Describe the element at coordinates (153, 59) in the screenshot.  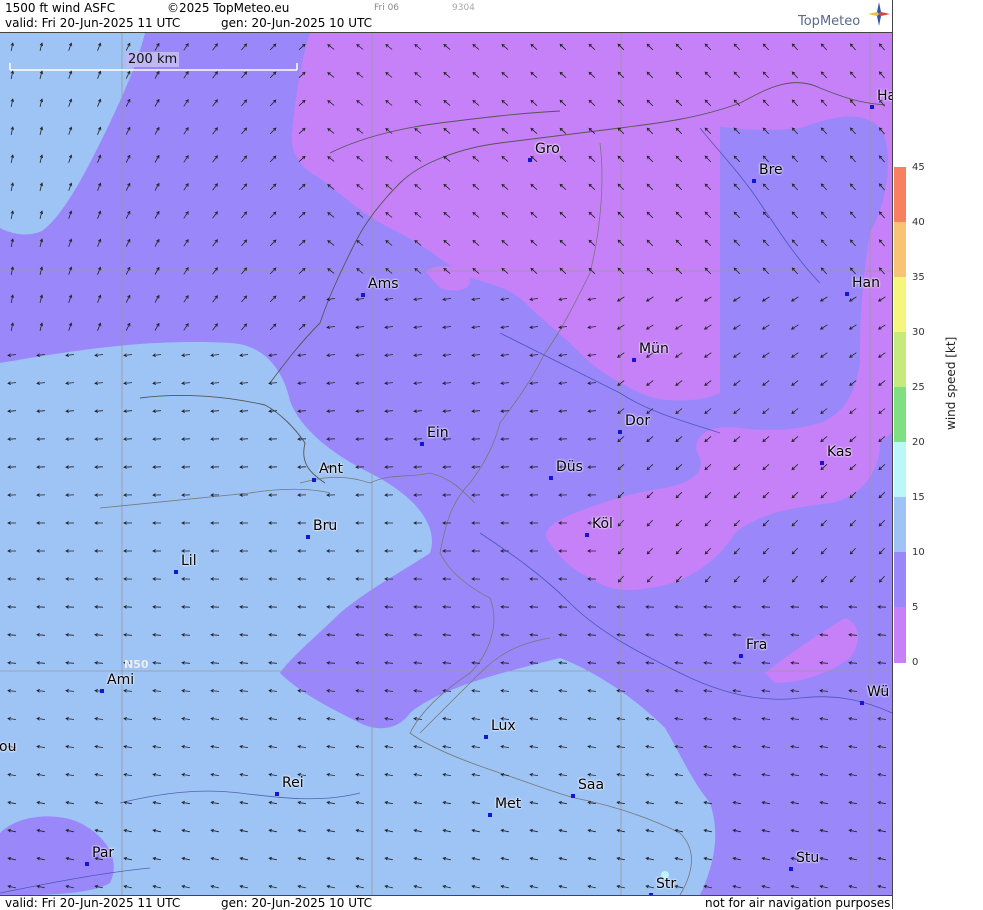
I see `scale-bar-label: 200 km` at that location.